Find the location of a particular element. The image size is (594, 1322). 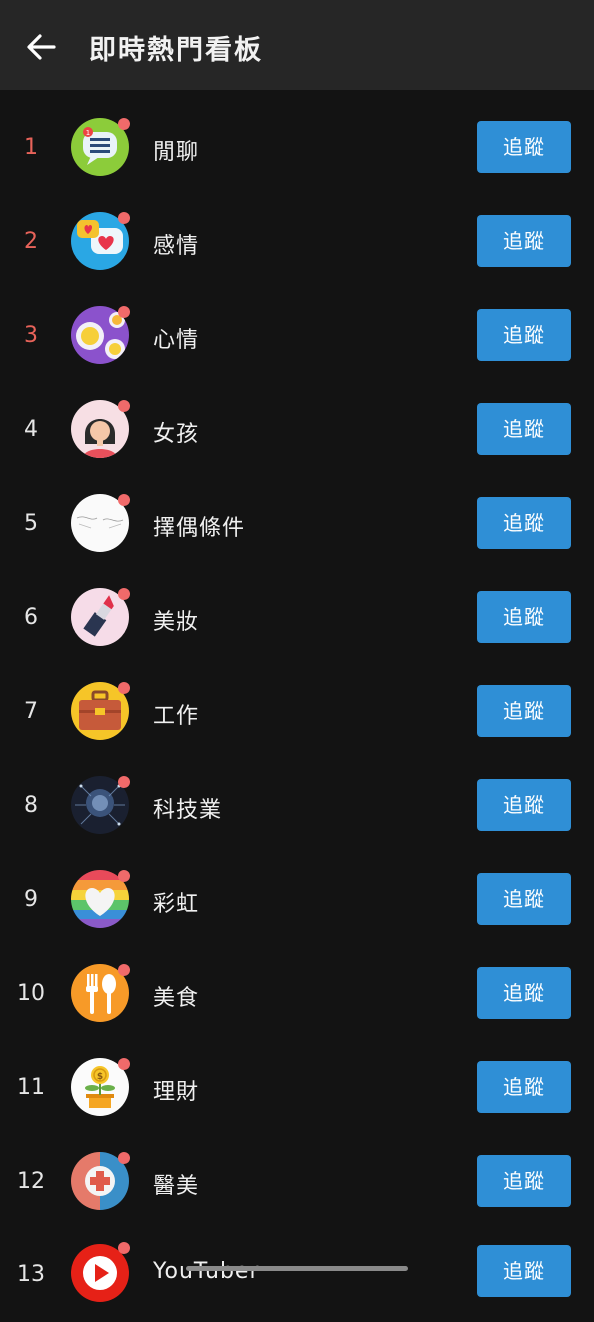

board-rank: 10 is located at coordinates (31, 993).